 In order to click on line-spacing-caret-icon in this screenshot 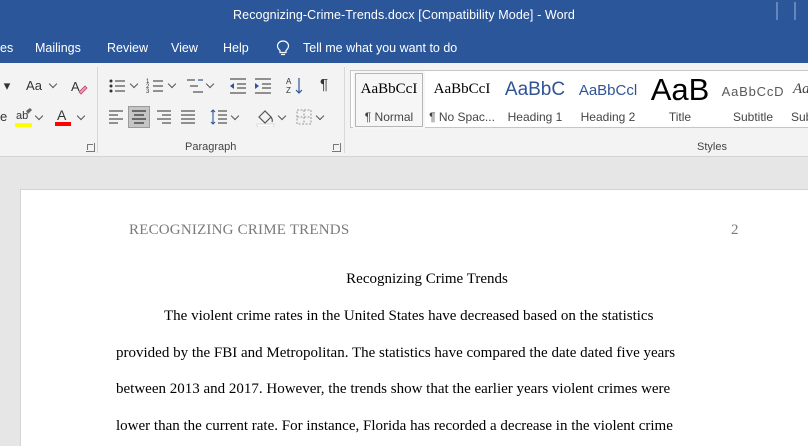, I will do `click(235, 116)`.